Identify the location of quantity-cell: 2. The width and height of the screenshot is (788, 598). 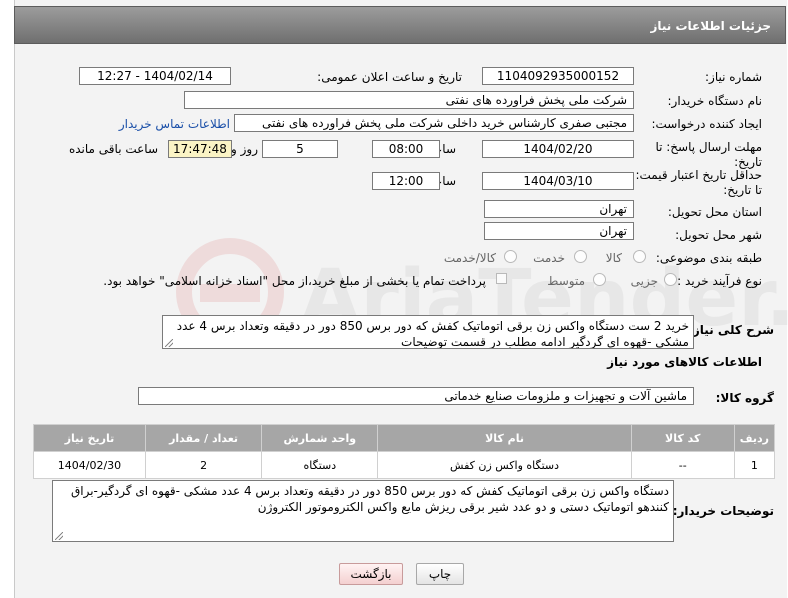
(203, 465).